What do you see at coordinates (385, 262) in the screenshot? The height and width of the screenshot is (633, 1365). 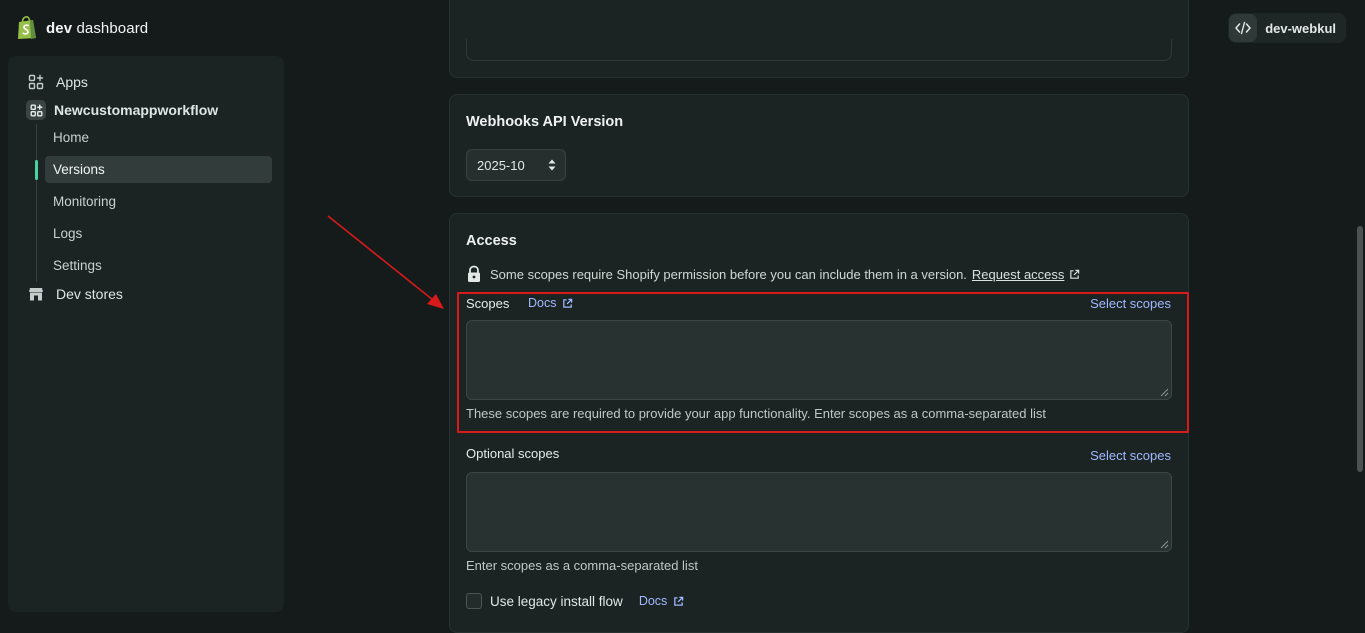 I see `annotation-arrow-icon` at bounding box center [385, 262].